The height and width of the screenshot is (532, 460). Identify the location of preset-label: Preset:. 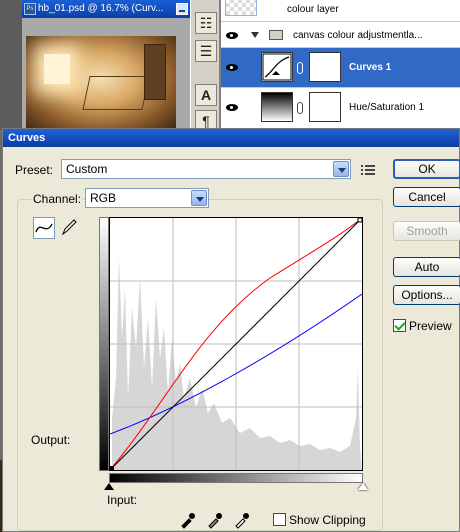
(34, 170).